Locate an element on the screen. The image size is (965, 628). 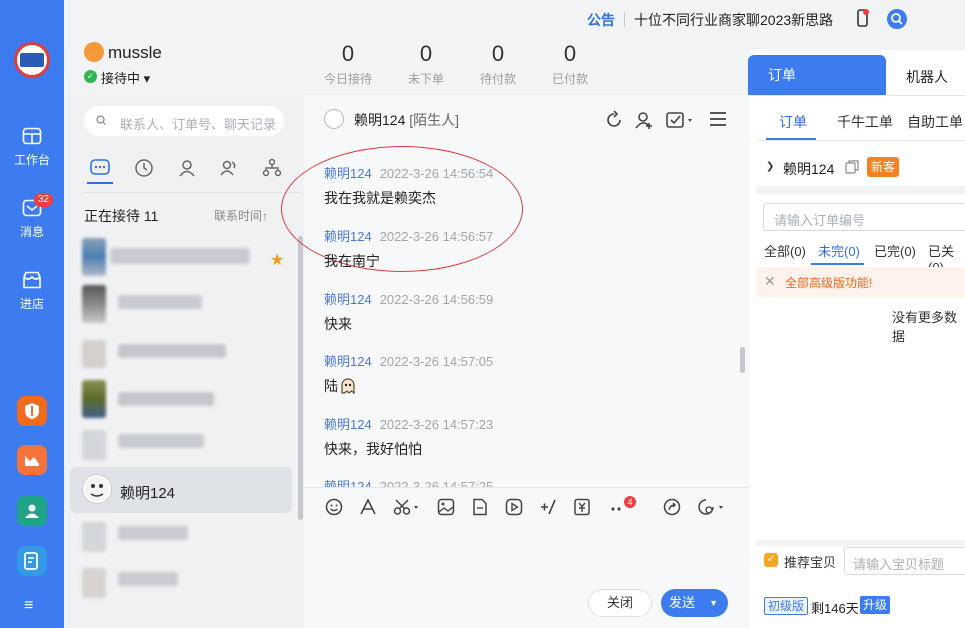
stat-pending-payment: 0 待付款 is located at coordinates (498, 63).